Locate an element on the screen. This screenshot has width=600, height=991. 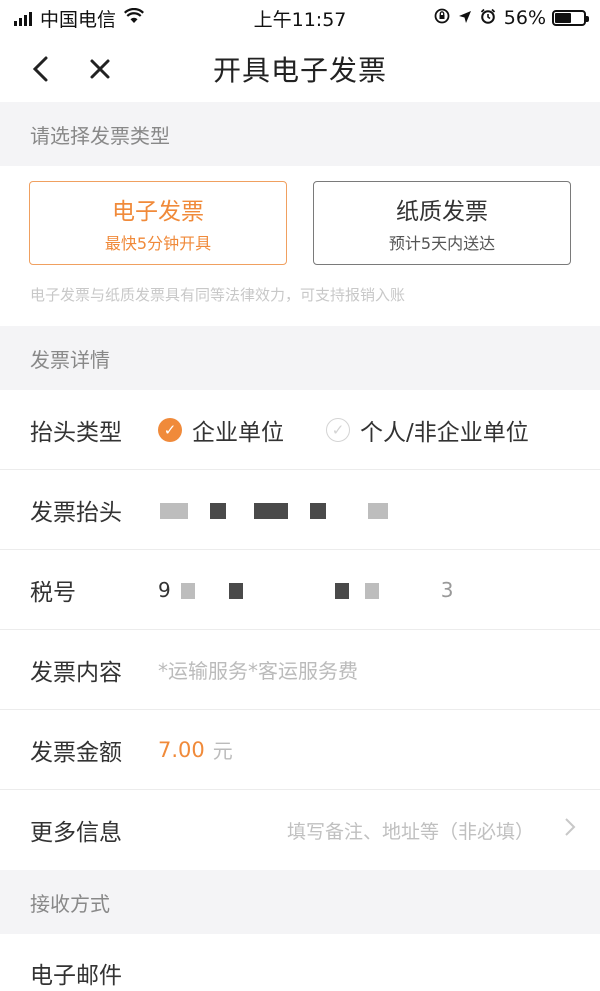
title-type-row: 抬头类型 ✓ 企业单位 ✓ 个人/非企业单位 is located at coordinates (300, 430).